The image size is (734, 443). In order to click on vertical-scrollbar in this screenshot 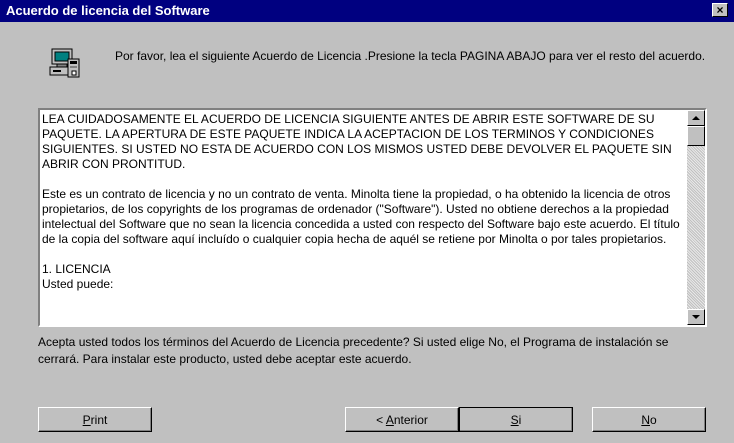, I will do `click(696, 217)`.